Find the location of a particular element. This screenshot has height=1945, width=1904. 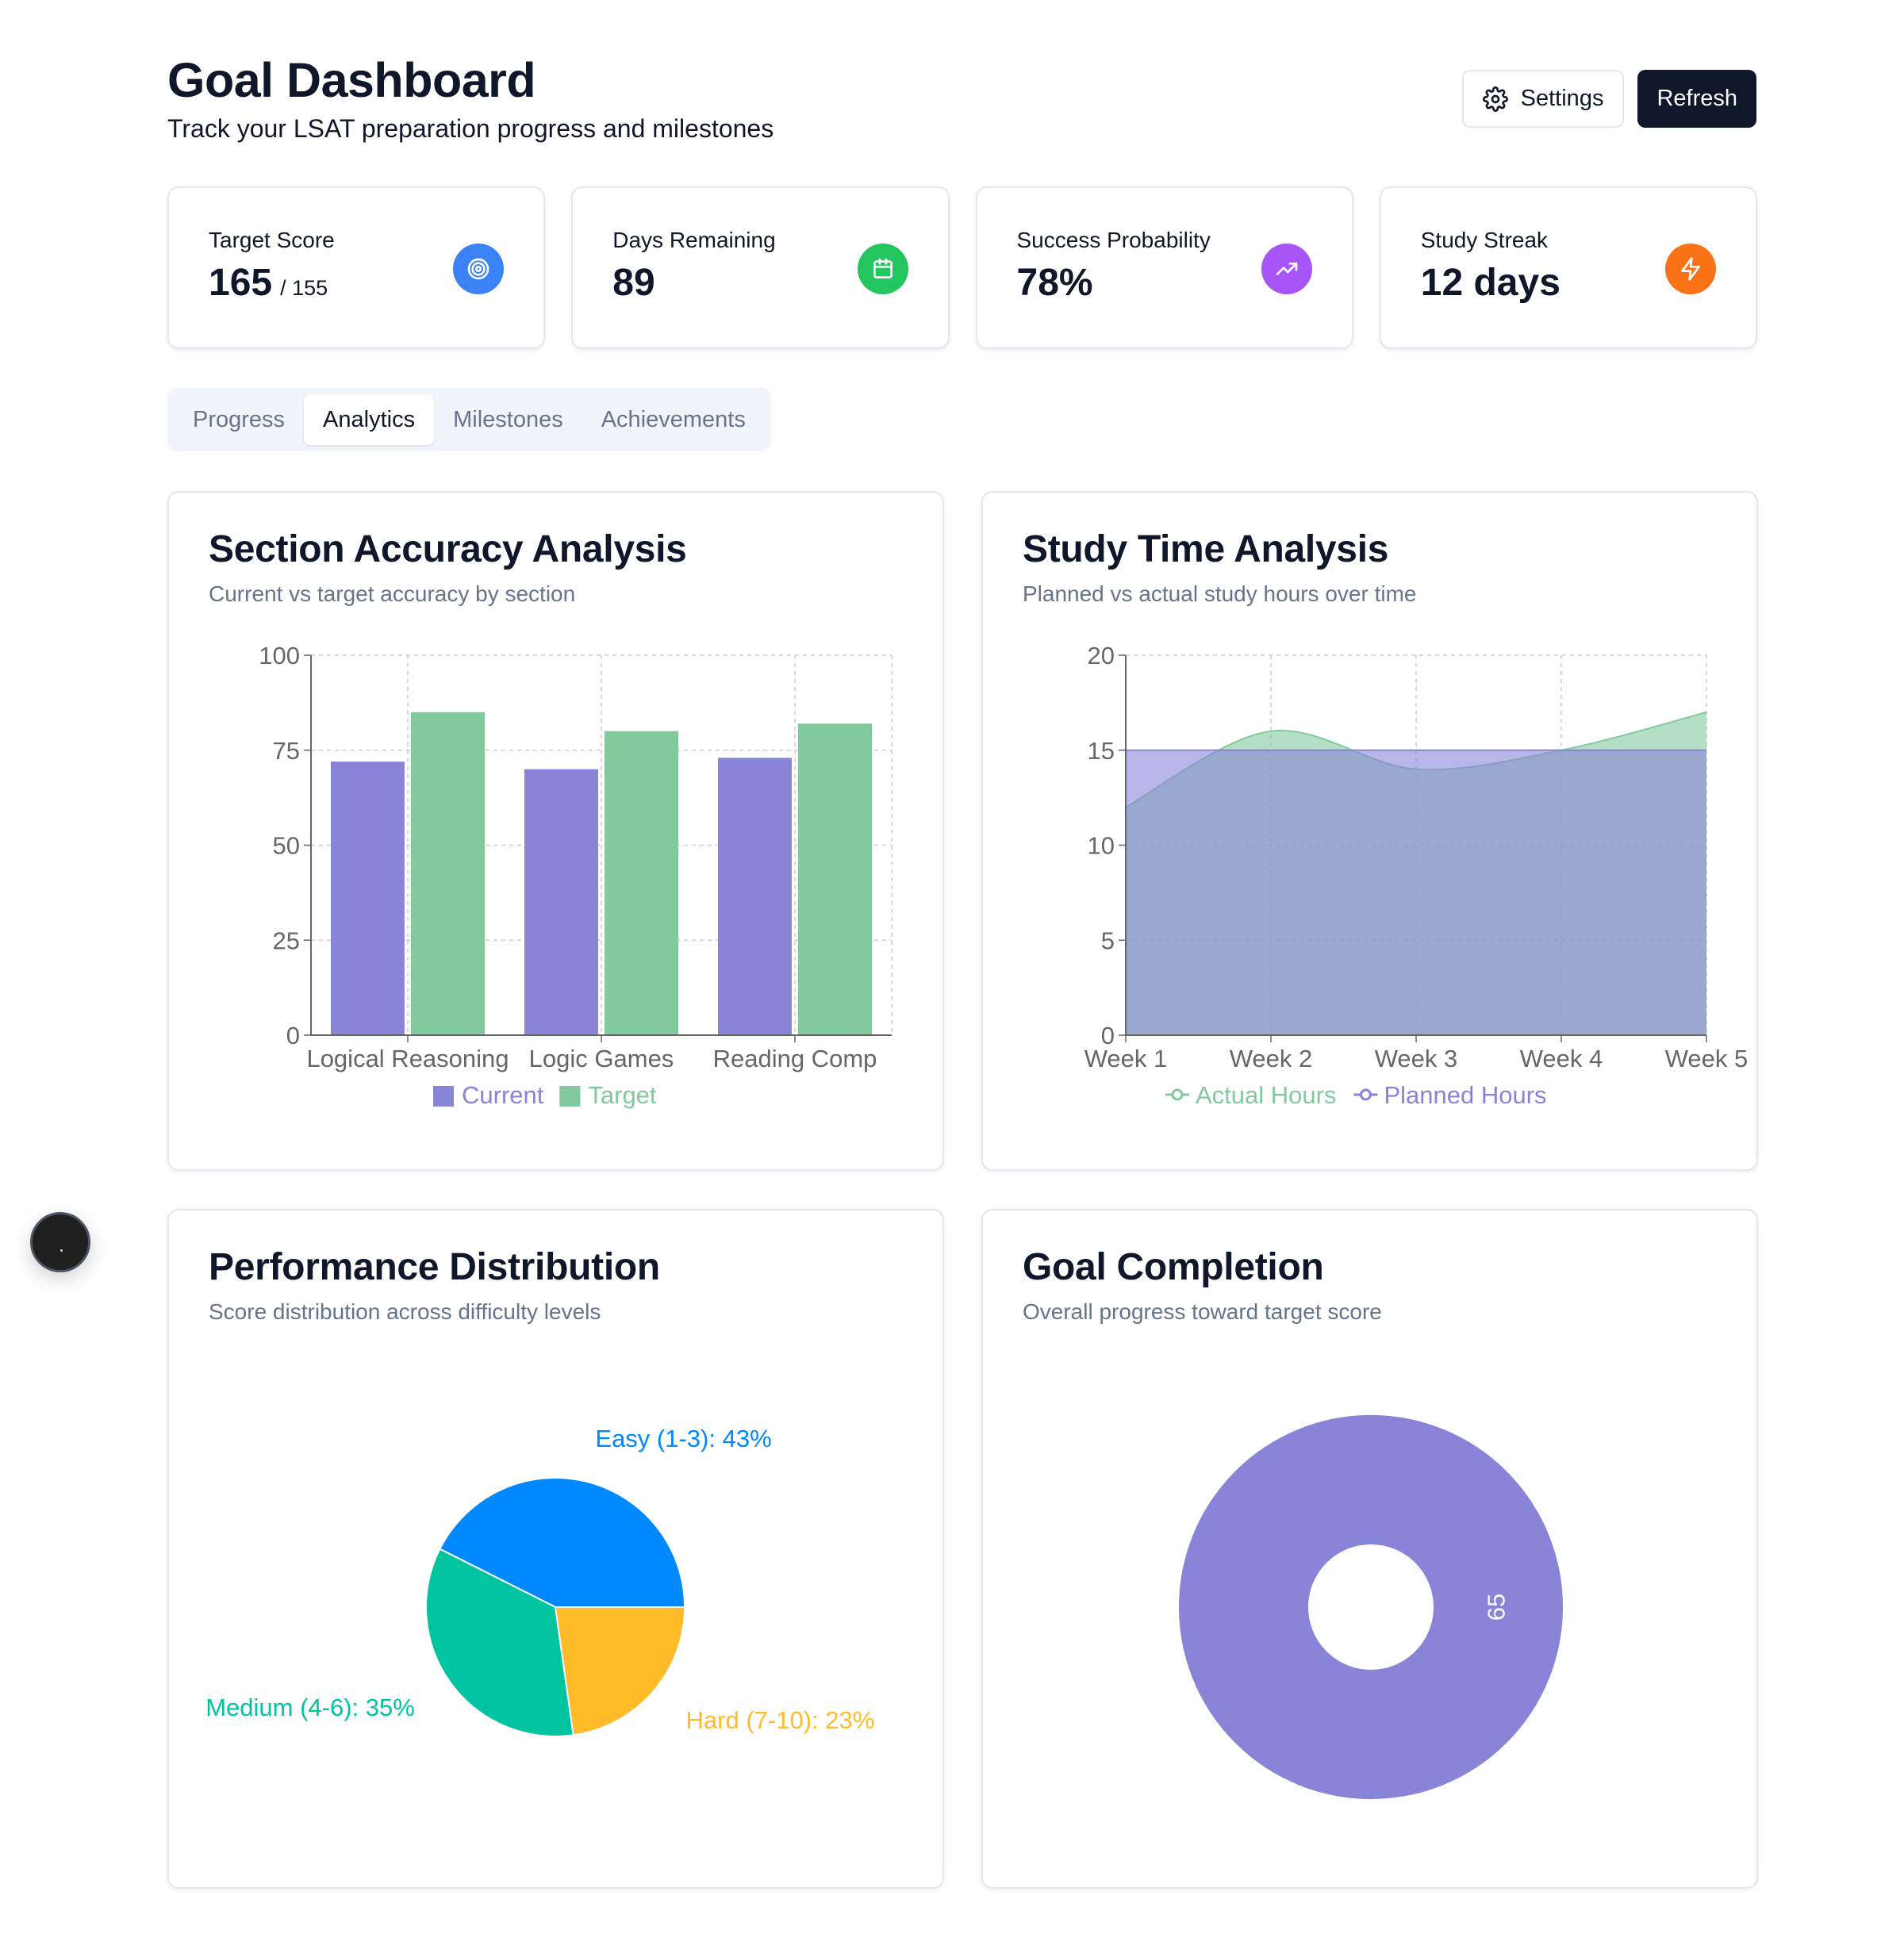

current-score-value: / 155 is located at coordinates (304, 288).